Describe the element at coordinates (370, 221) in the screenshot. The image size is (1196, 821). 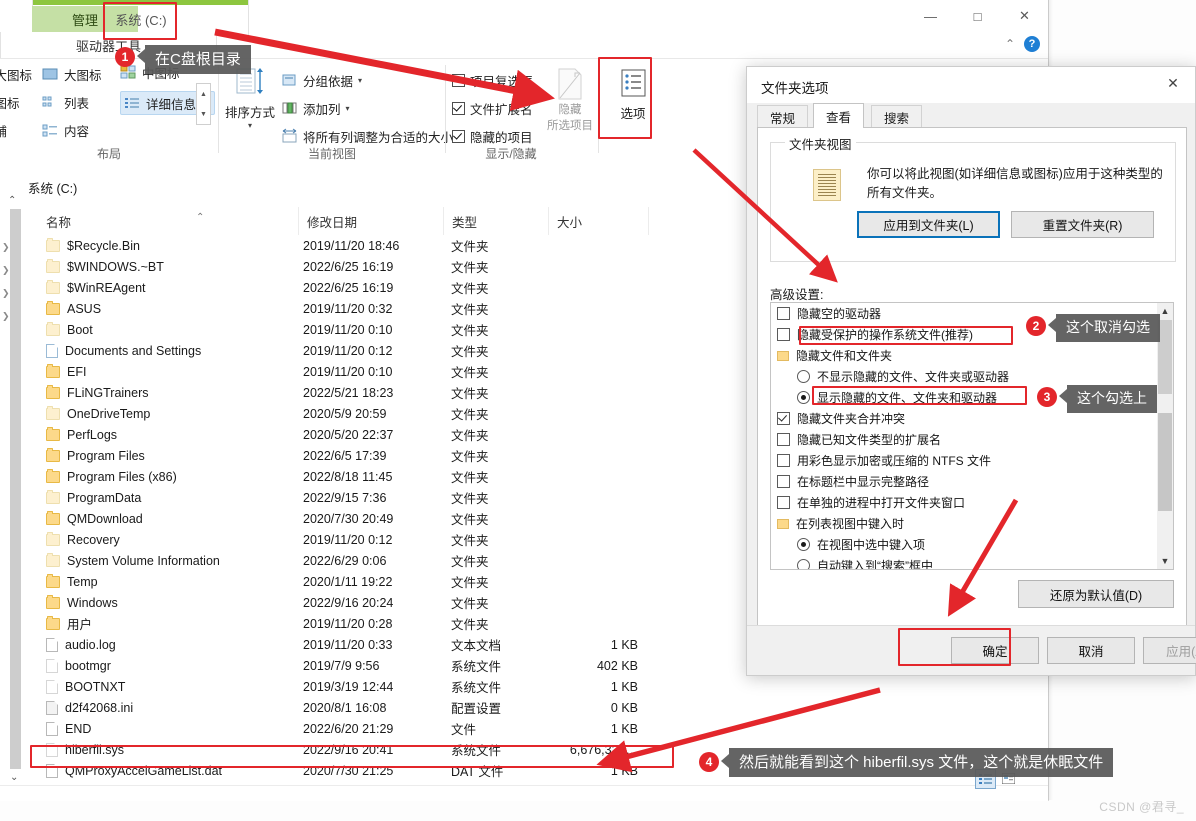
I see `column-header-date: 修改日期` at that location.